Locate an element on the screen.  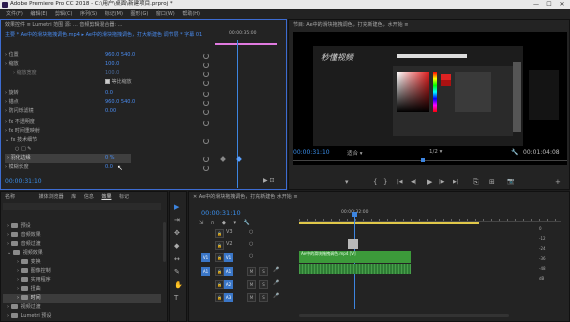
row-feather: › 羽化边缘 is located at coordinates (19, 158).